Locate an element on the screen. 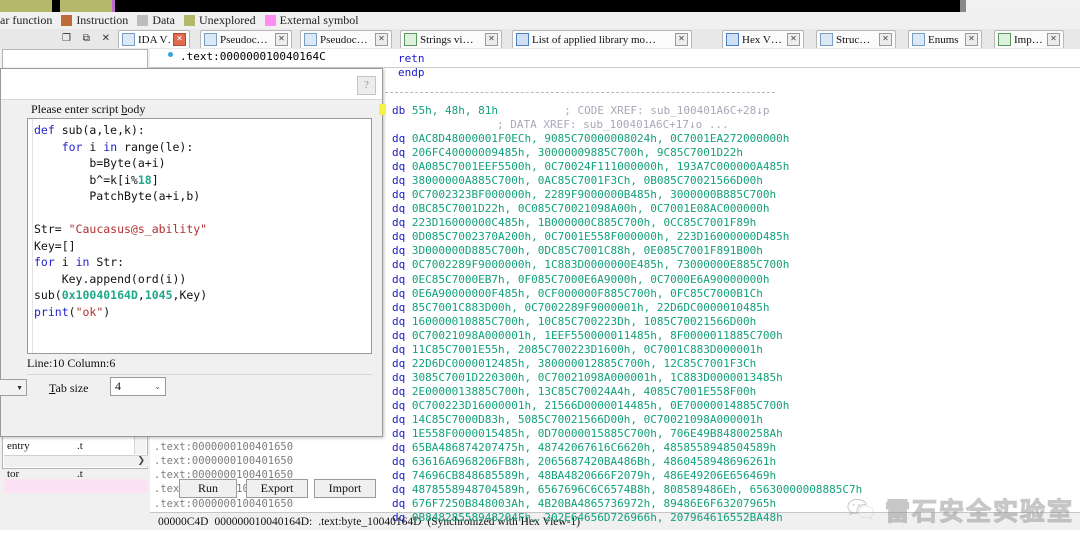 The width and height of the screenshot is (1080, 552). chevron-down-icon: ▼ is located at coordinates (19, 387).